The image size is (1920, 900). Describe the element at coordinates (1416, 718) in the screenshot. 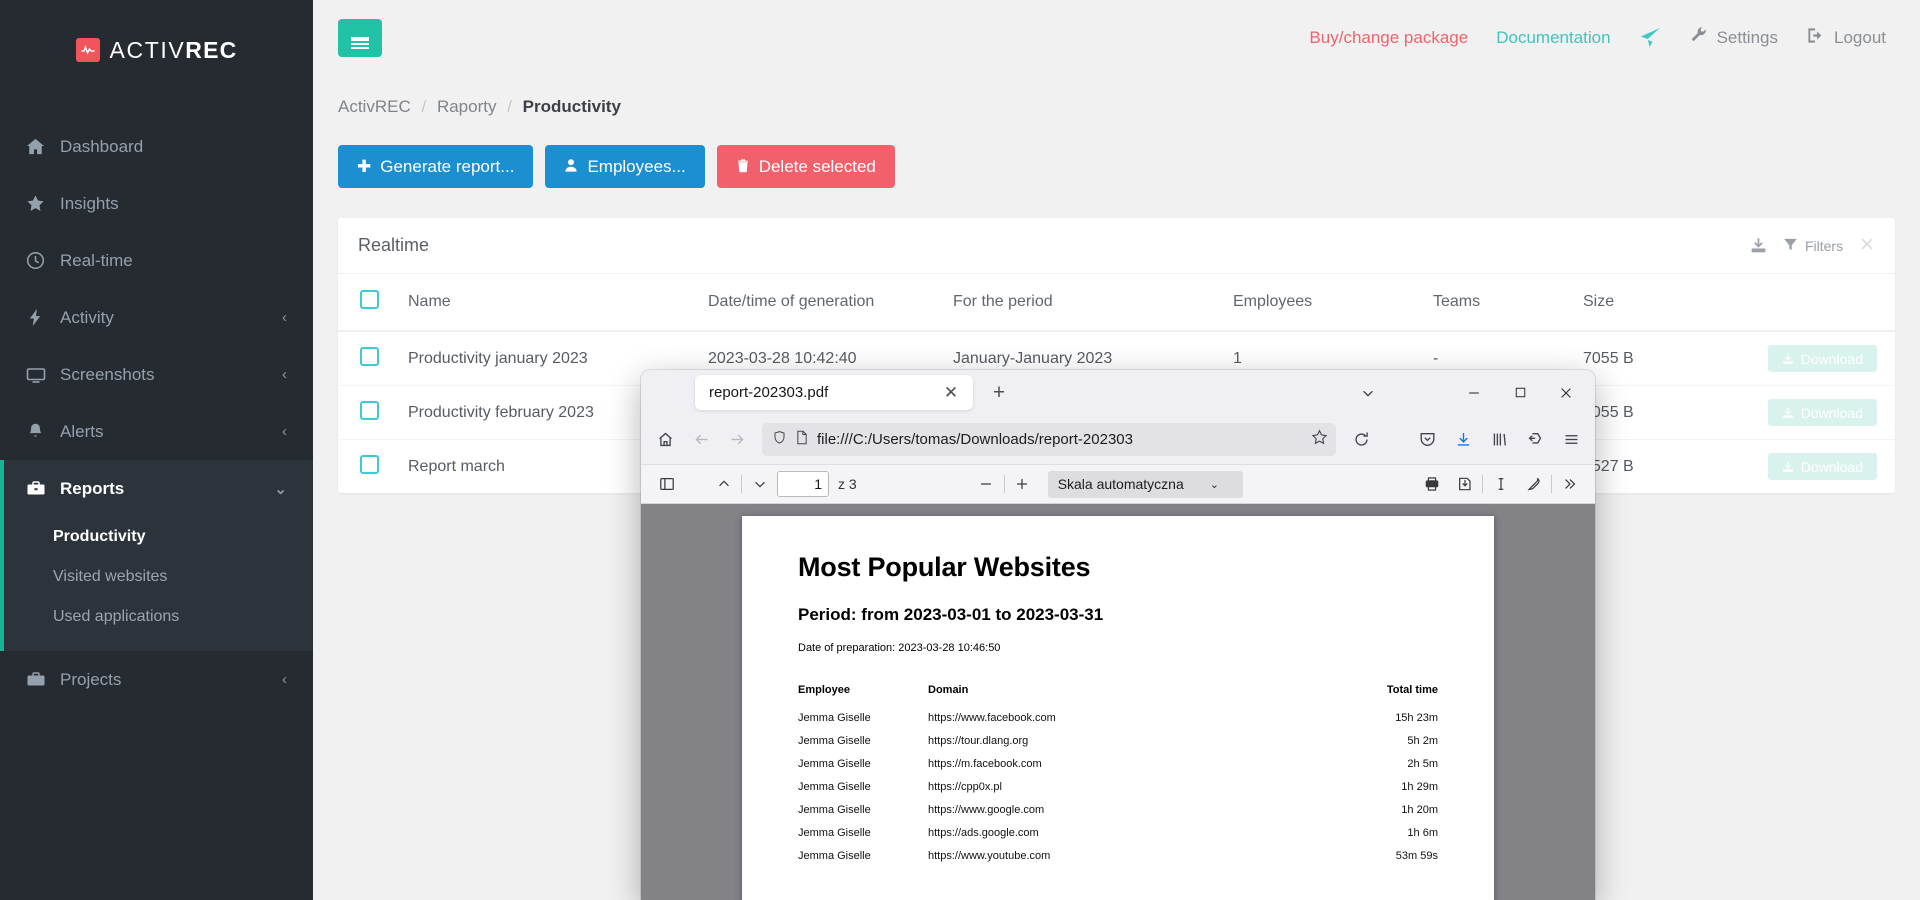

I see `pdf-time-label: 15h 23m` at that location.